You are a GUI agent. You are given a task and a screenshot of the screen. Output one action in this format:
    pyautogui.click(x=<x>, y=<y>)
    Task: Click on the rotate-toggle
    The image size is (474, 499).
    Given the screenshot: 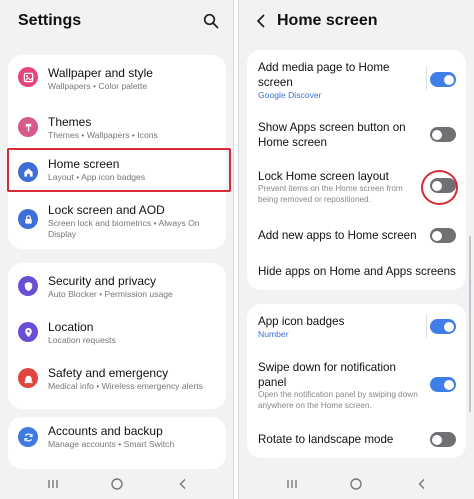 What is the action you would take?
    pyautogui.click(x=443, y=439)
    